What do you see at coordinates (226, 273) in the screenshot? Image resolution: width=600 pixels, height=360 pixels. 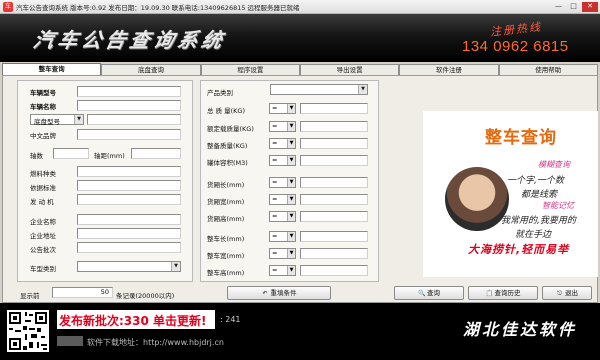 I see `veh-height-label: 整车高(mm)` at bounding box center [226, 273].